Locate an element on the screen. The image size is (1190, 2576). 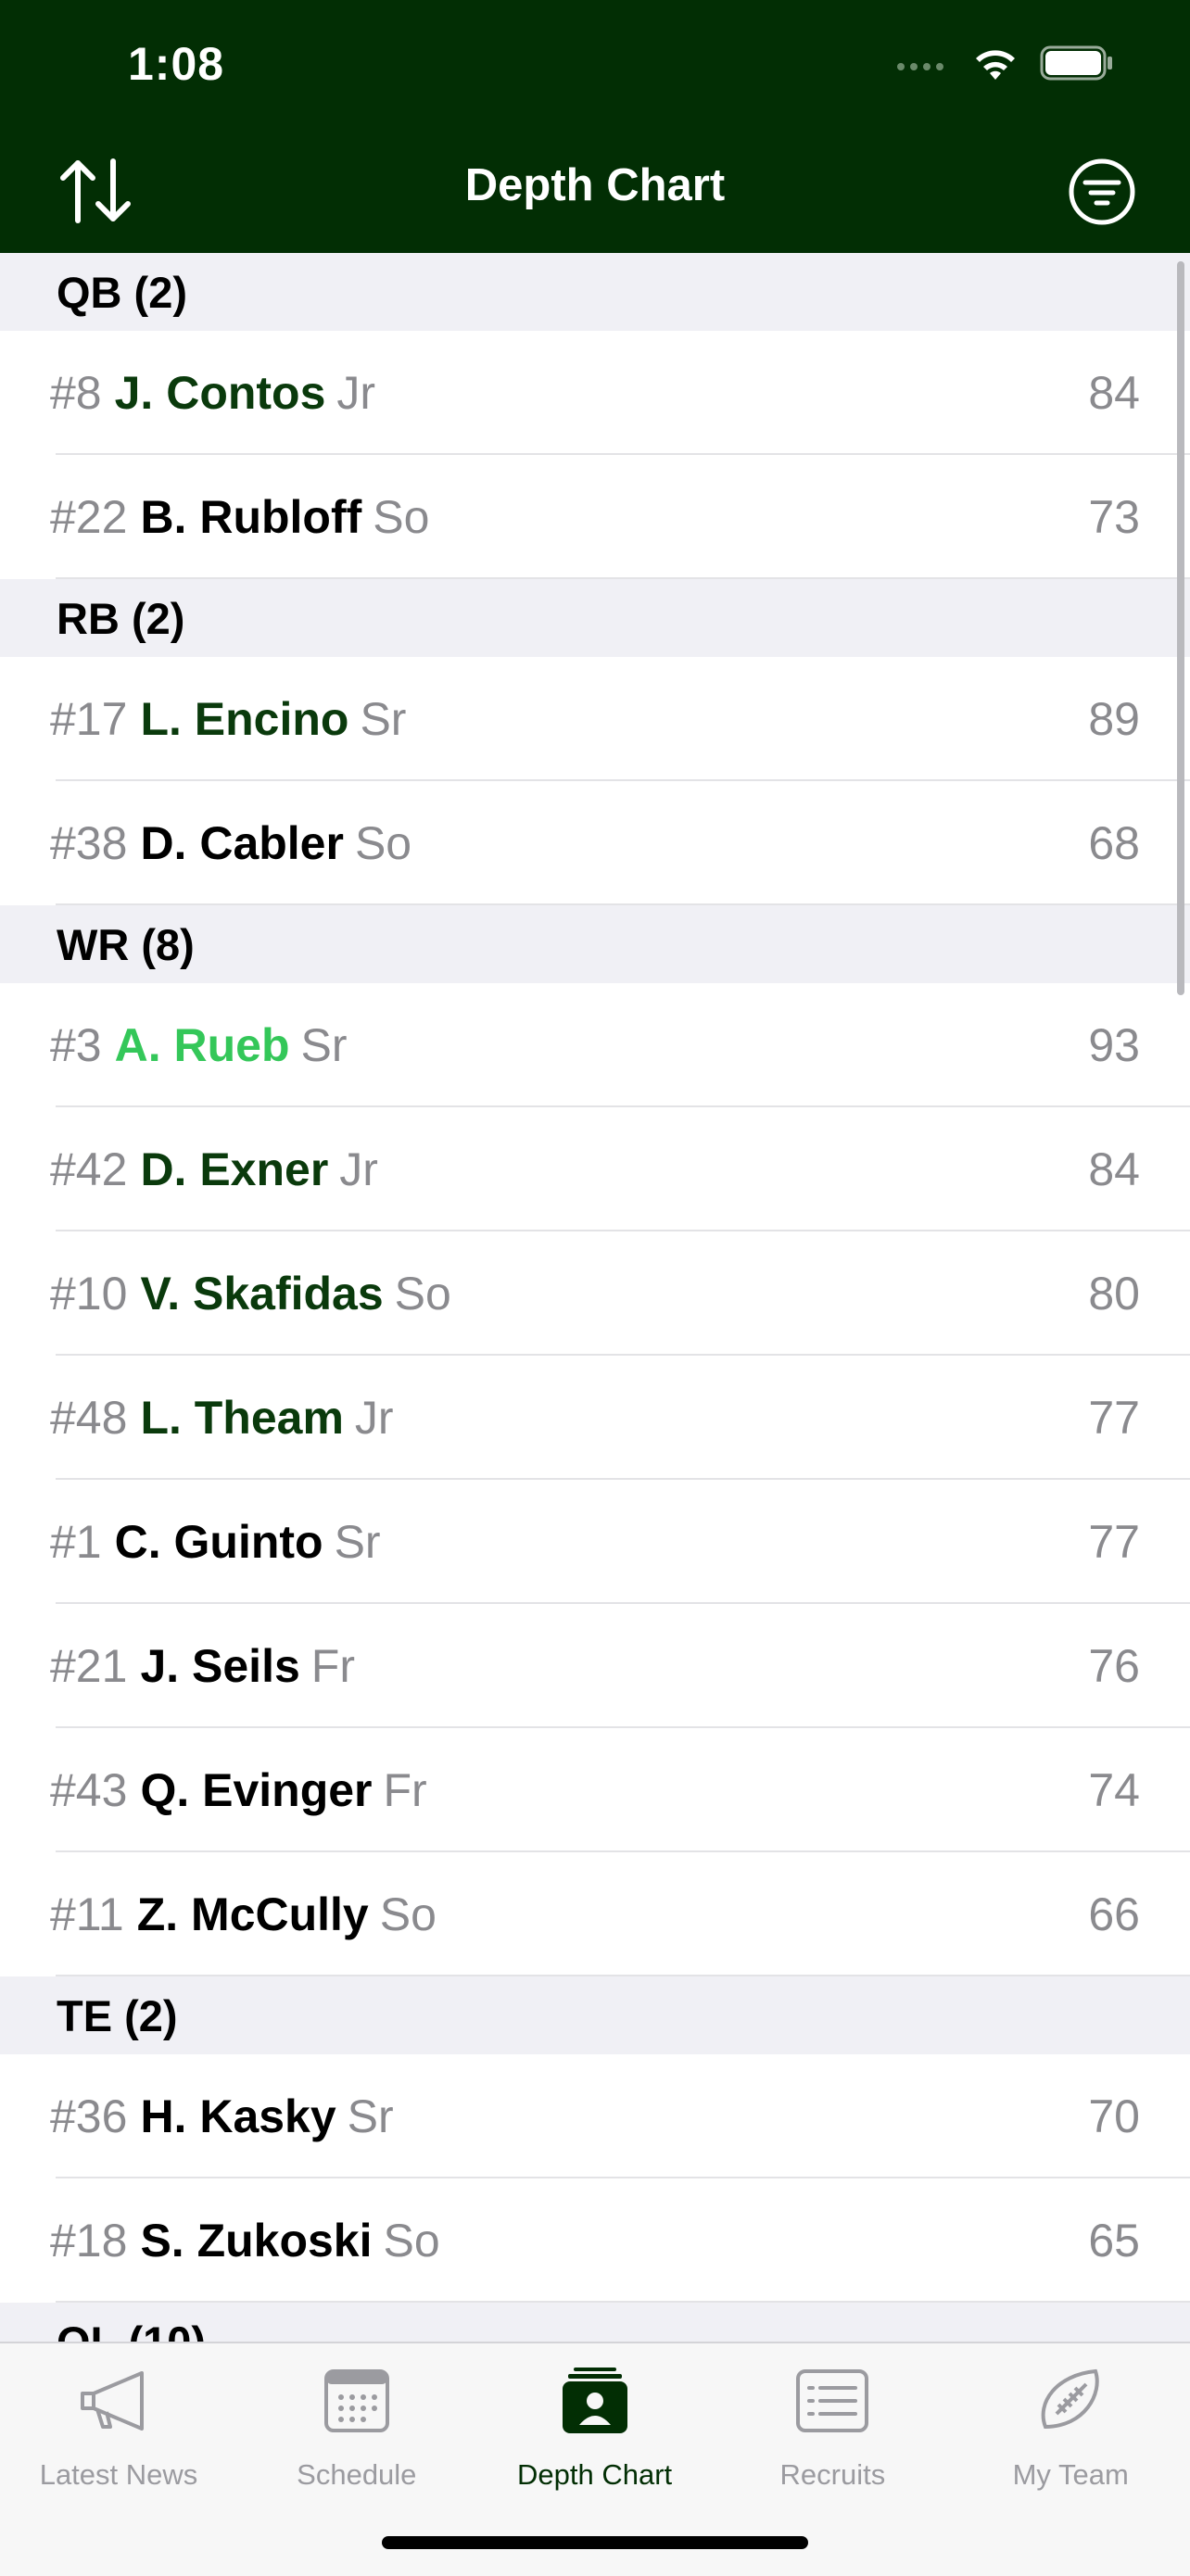
scrollbar is located at coordinates (1180, 628).